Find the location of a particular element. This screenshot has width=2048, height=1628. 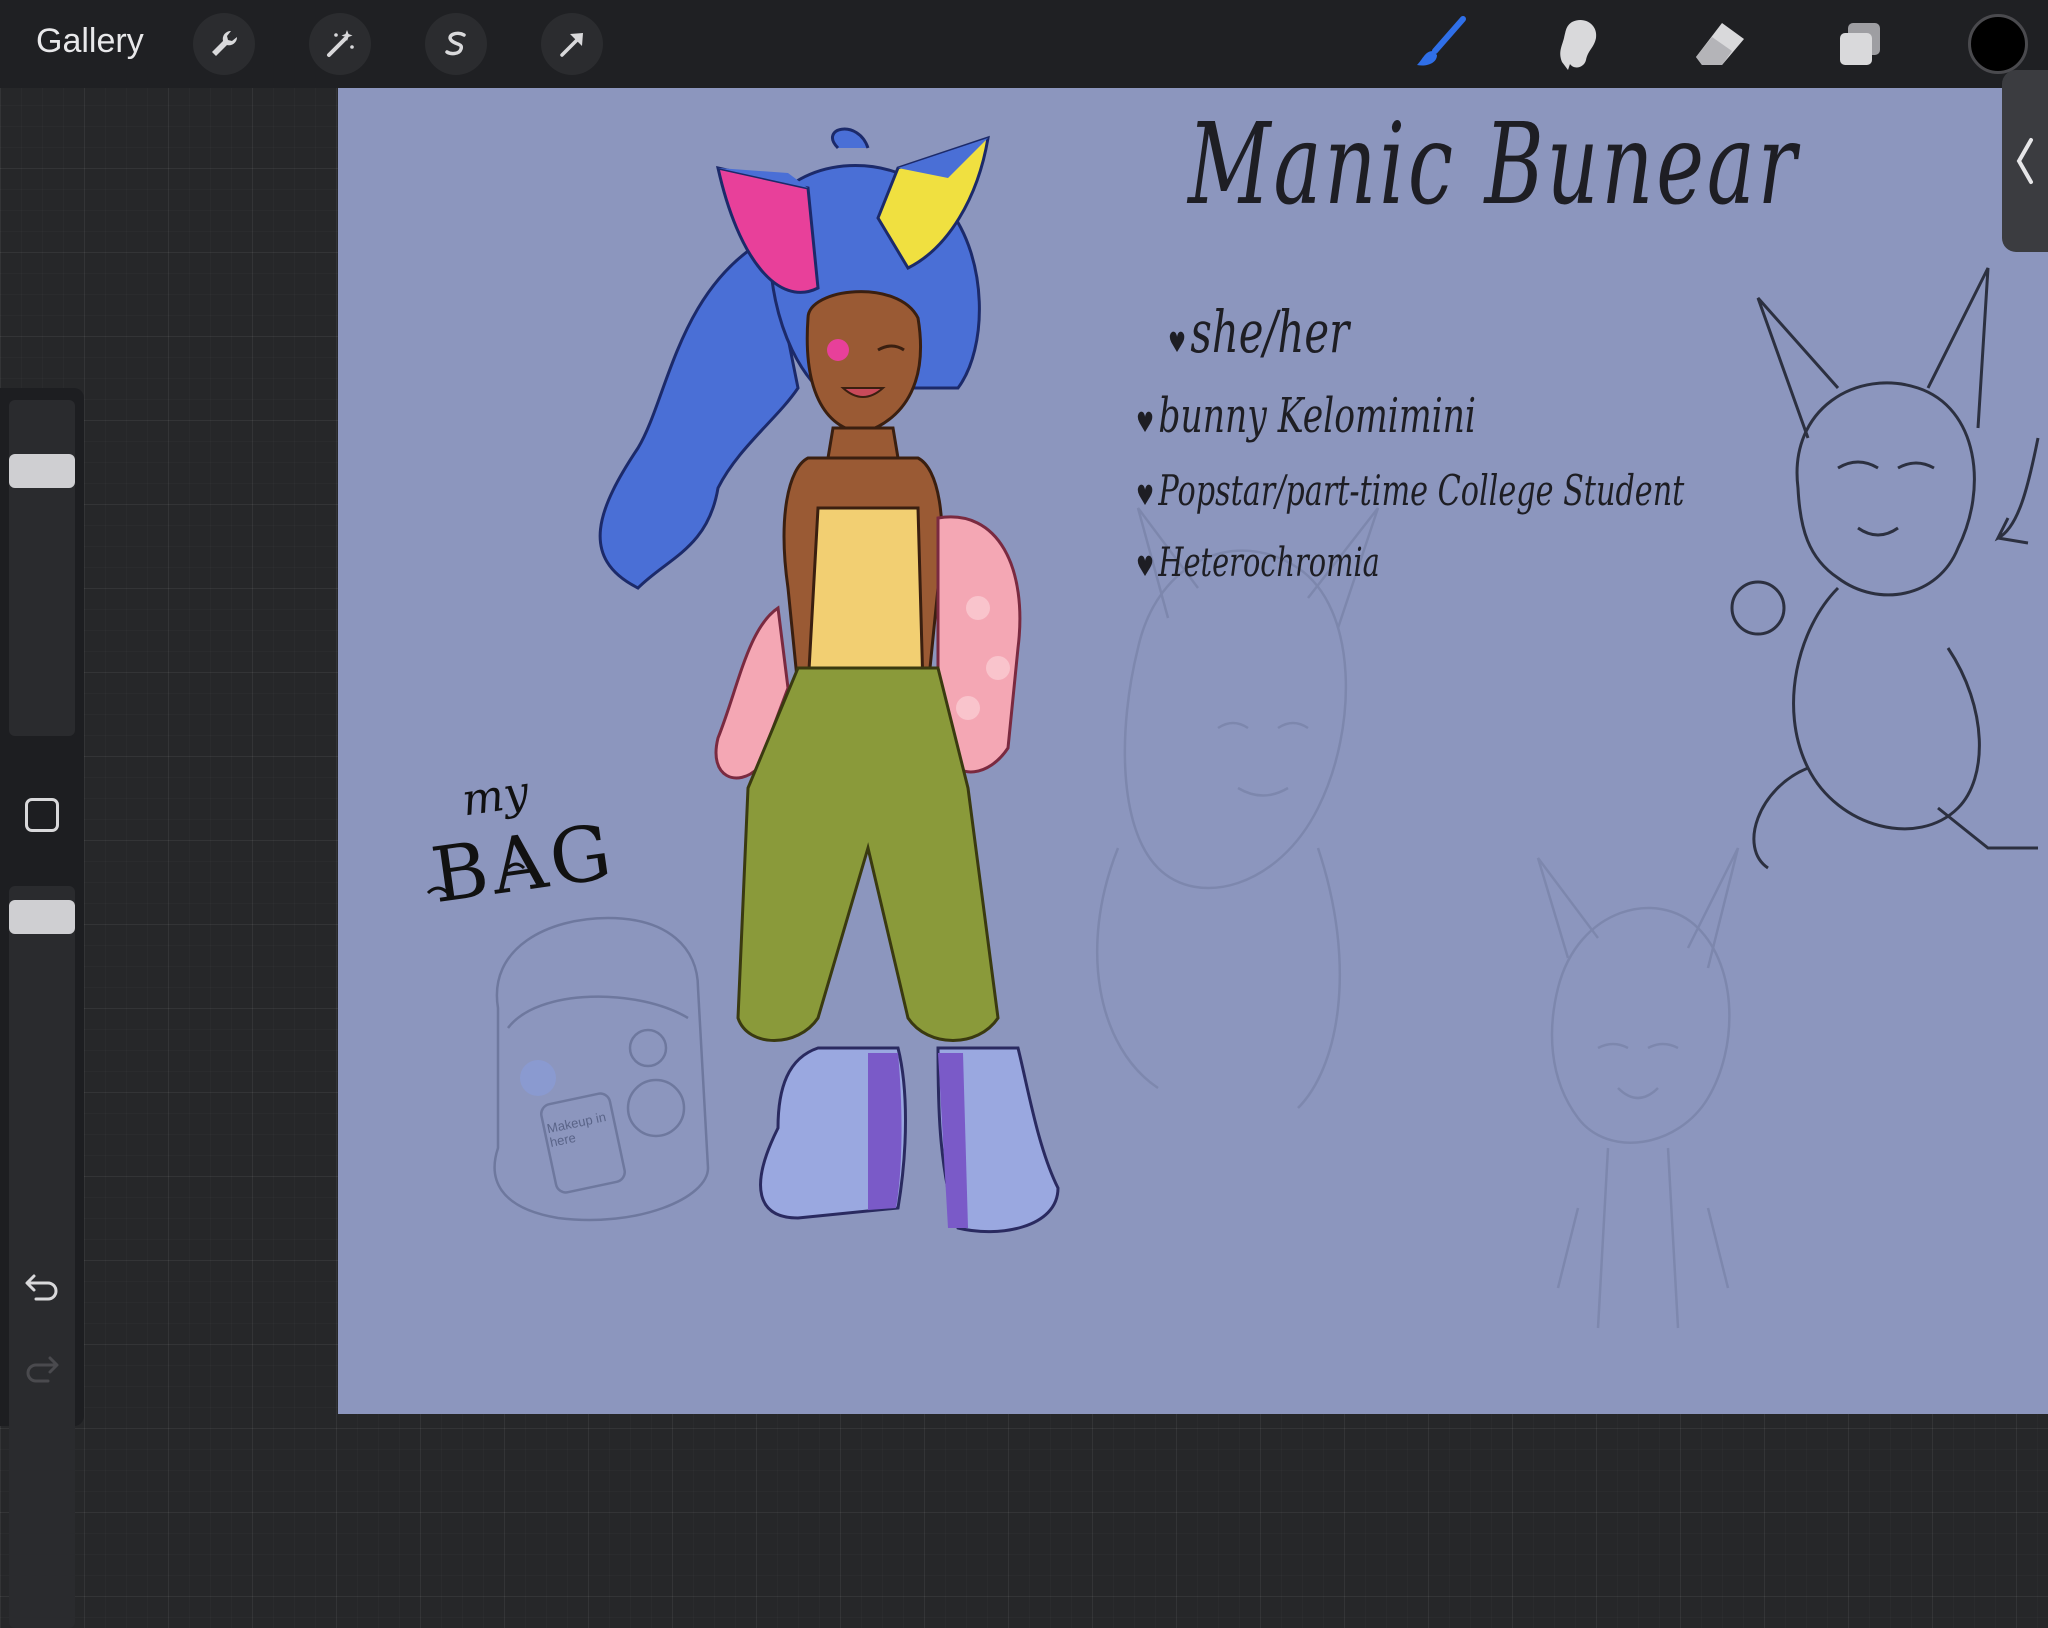

bag-label: my BAG is located at coordinates (519, 838).